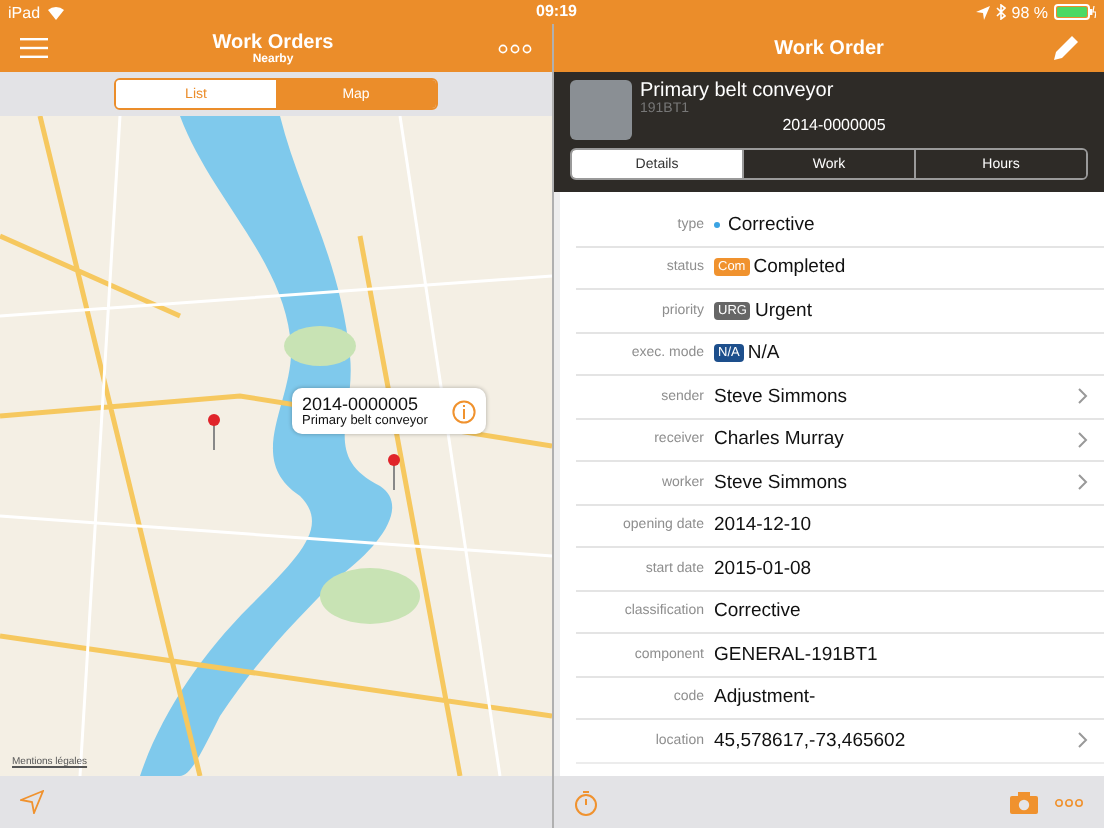 The width and height of the screenshot is (1104, 828). Describe the element at coordinates (796, 654) in the screenshot. I see `field-value: GENERAL-191BT1` at that location.